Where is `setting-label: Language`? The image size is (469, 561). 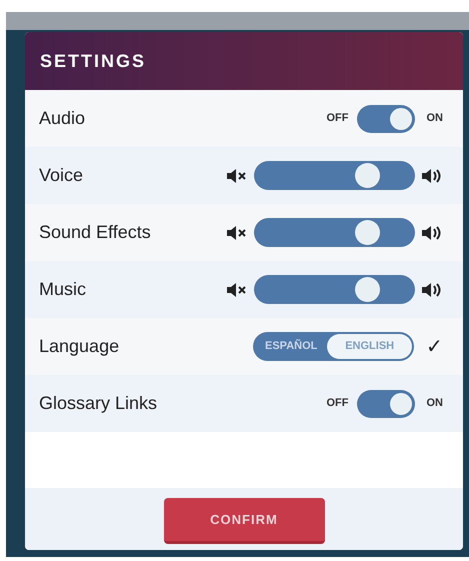
setting-label: Language is located at coordinates (79, 346).